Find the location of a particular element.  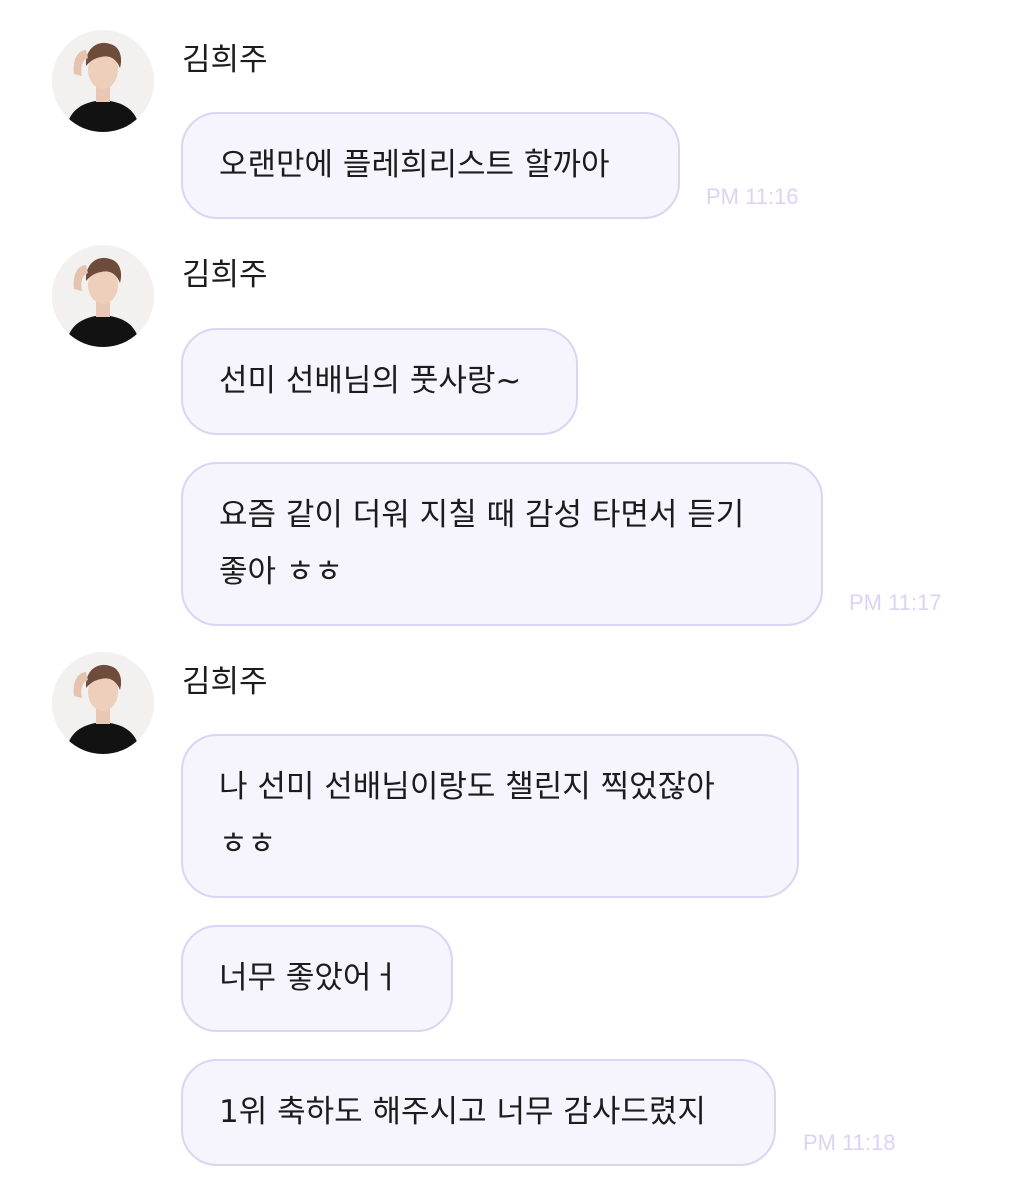

message-text: 너무 좋았어ㅓ is located at coordinates (309, 978).